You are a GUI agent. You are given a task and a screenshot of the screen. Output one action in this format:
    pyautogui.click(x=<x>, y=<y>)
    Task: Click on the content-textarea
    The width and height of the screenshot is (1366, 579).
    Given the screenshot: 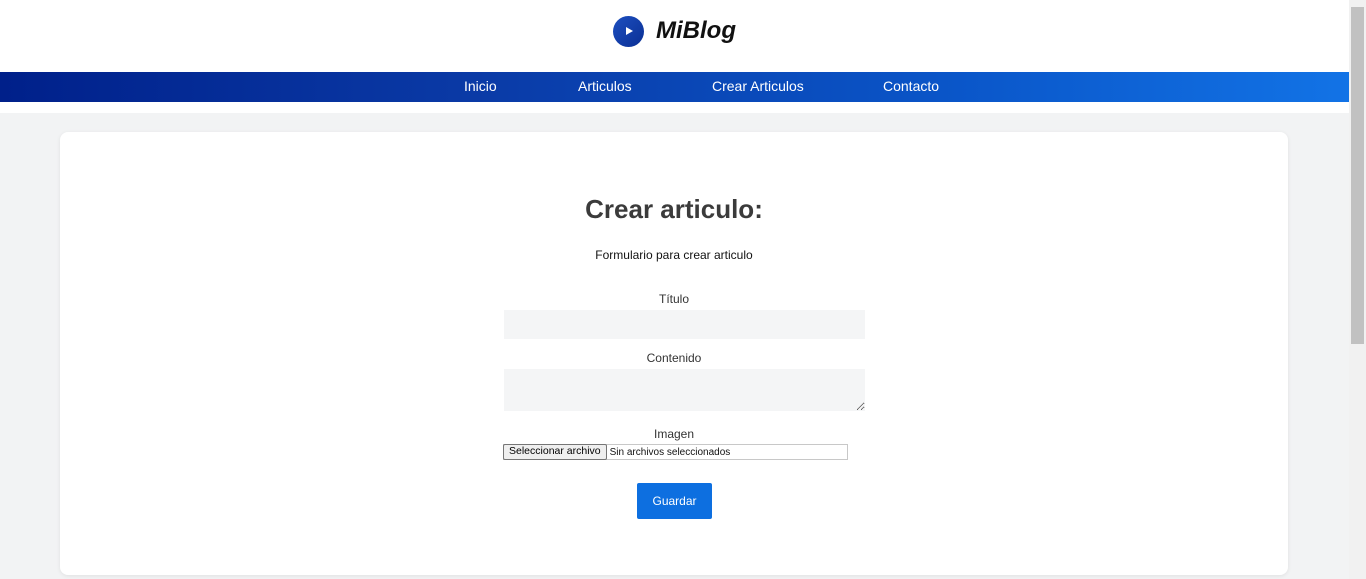 What is the action you would take?
    pyautogui.click(x=684, y=390)
    